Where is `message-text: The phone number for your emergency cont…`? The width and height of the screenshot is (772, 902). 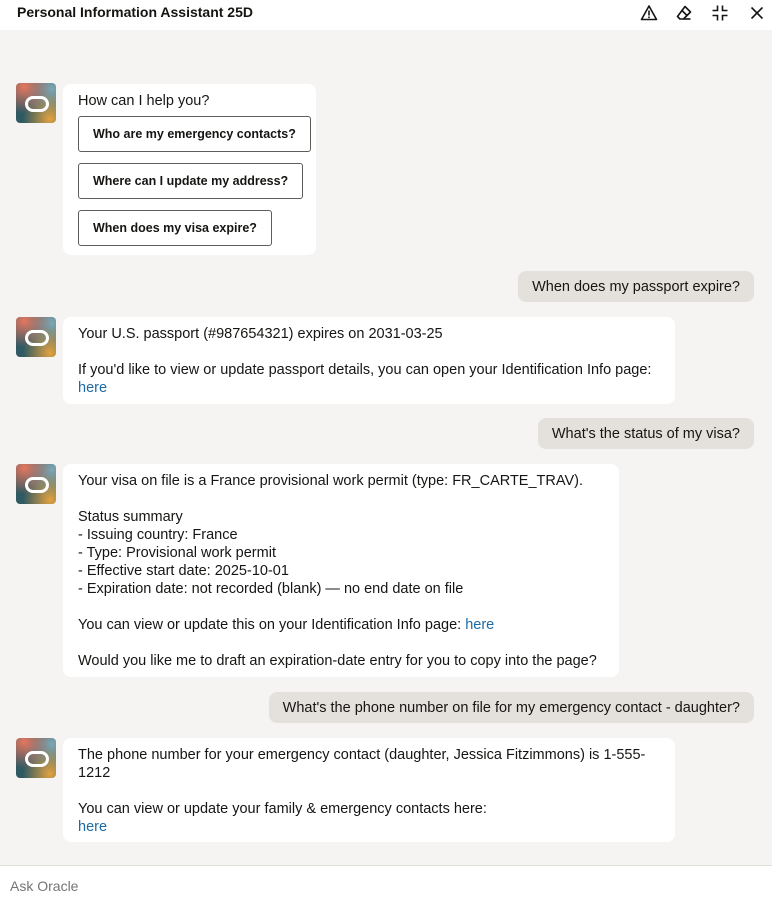
message-text: The phone number for your emergency cont… is located at coordinates (362, 755).